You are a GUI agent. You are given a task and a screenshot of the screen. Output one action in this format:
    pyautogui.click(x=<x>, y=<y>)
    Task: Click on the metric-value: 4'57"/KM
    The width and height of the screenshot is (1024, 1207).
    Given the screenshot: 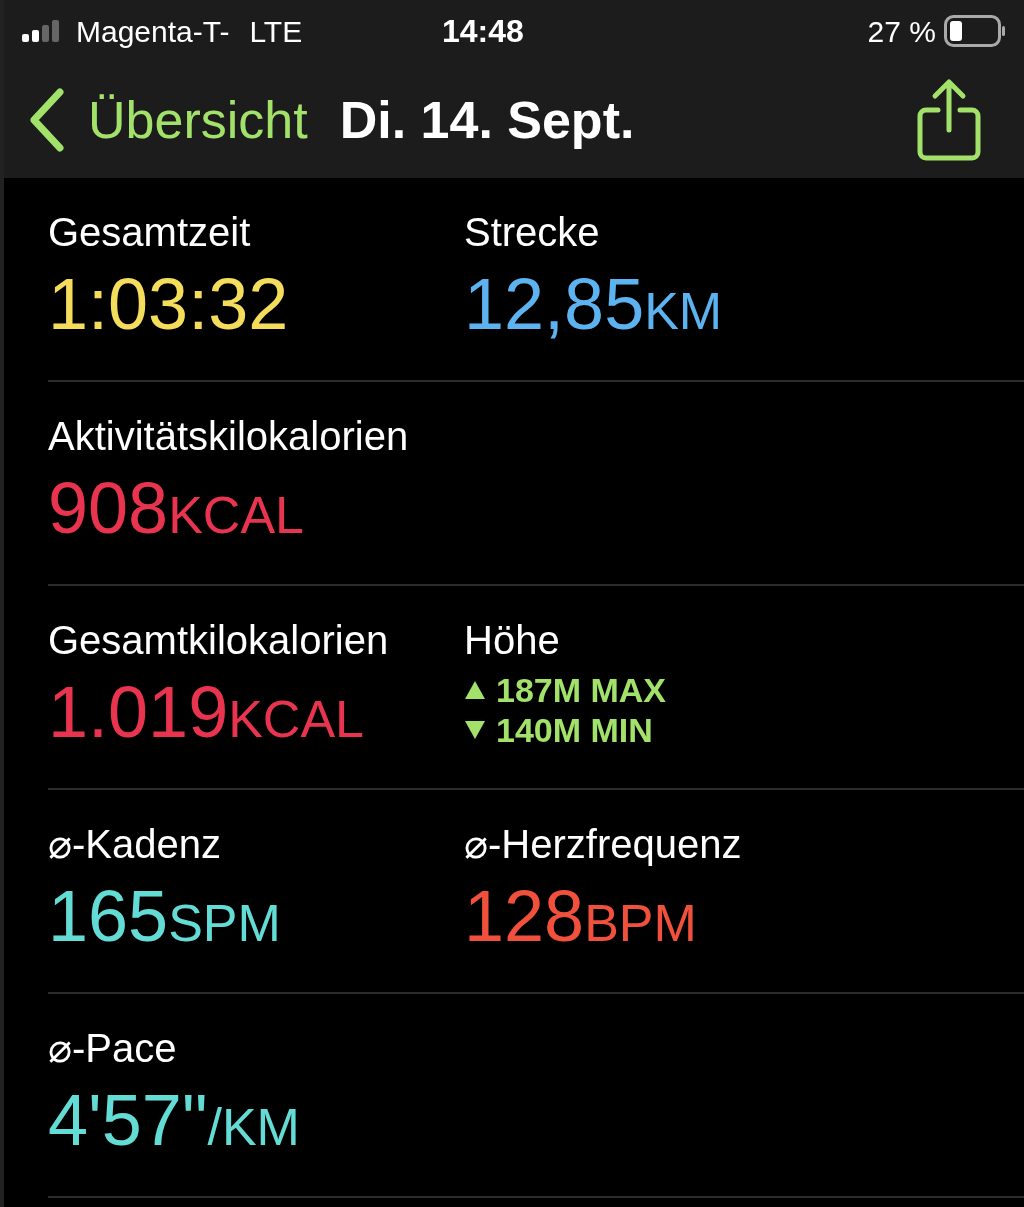 What is the action you would take?
    pyautogui.click(x=174, y=1121)
    